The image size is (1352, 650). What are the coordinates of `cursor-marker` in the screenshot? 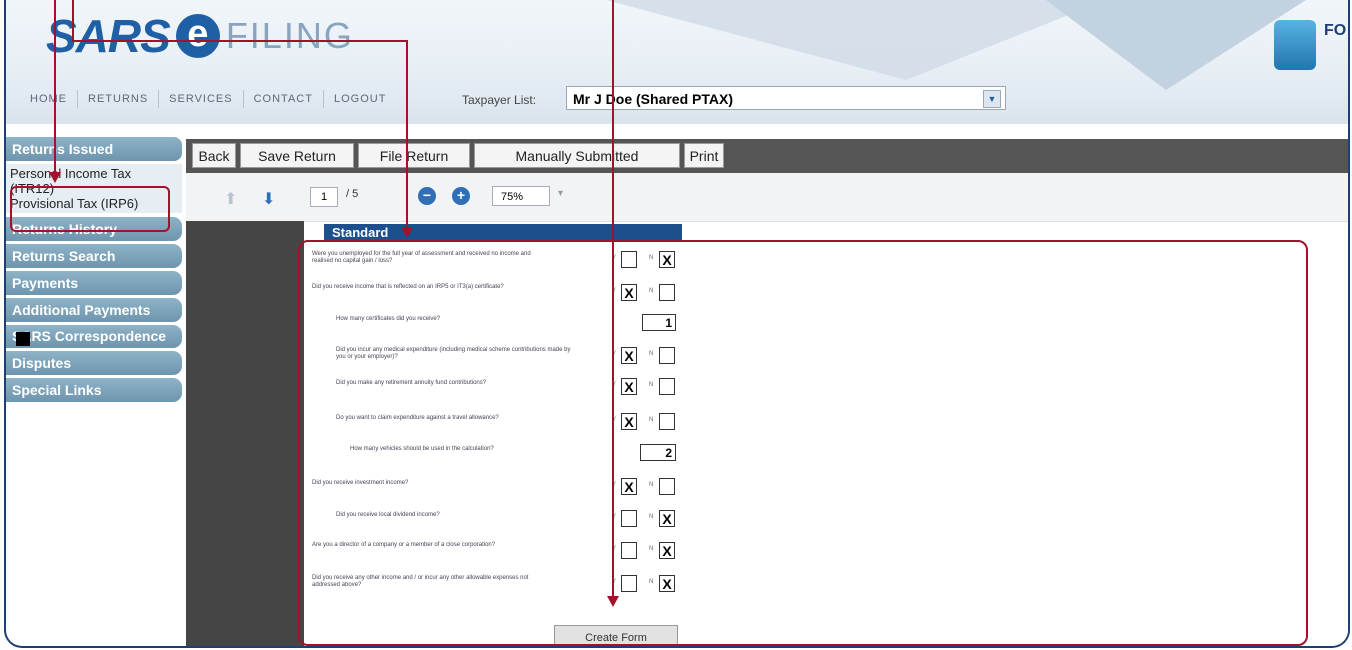 It's located at (23, 339).